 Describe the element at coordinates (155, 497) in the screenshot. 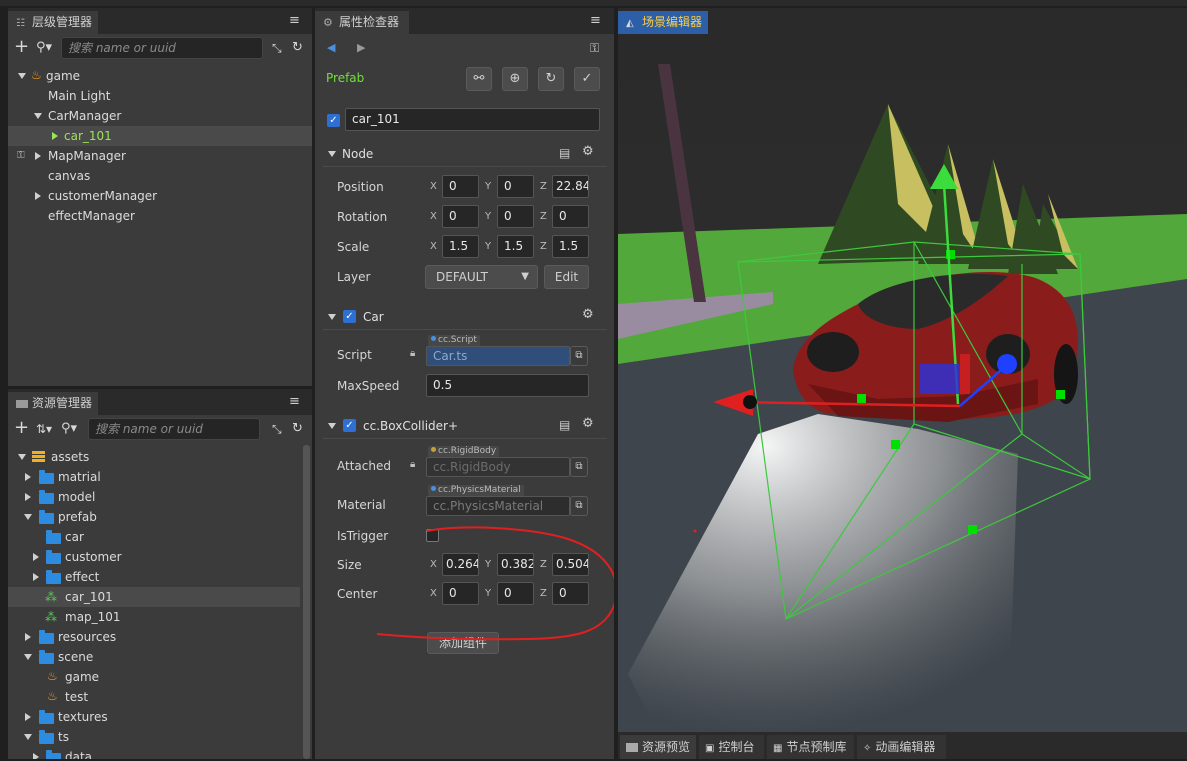

I see `asset-model: model` at that location.